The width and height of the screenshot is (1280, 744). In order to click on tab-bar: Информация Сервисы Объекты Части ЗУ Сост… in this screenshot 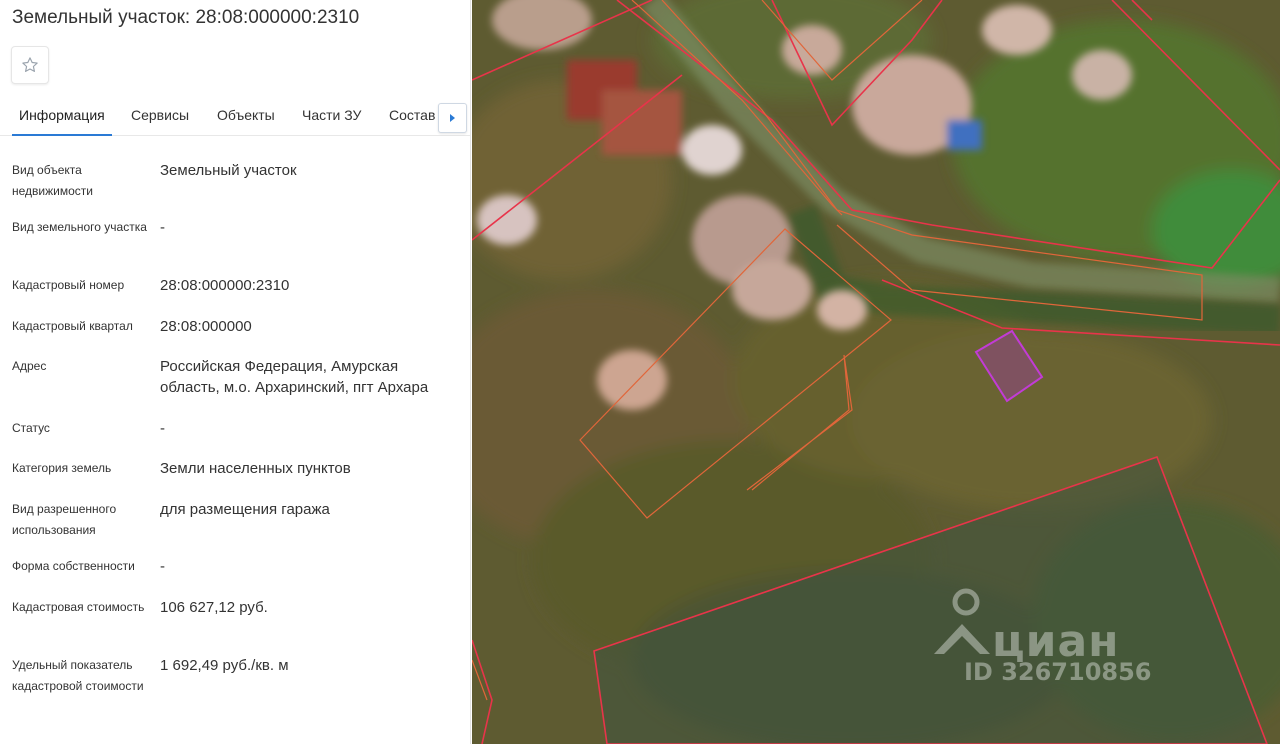, I will do `click(235, 116)`.